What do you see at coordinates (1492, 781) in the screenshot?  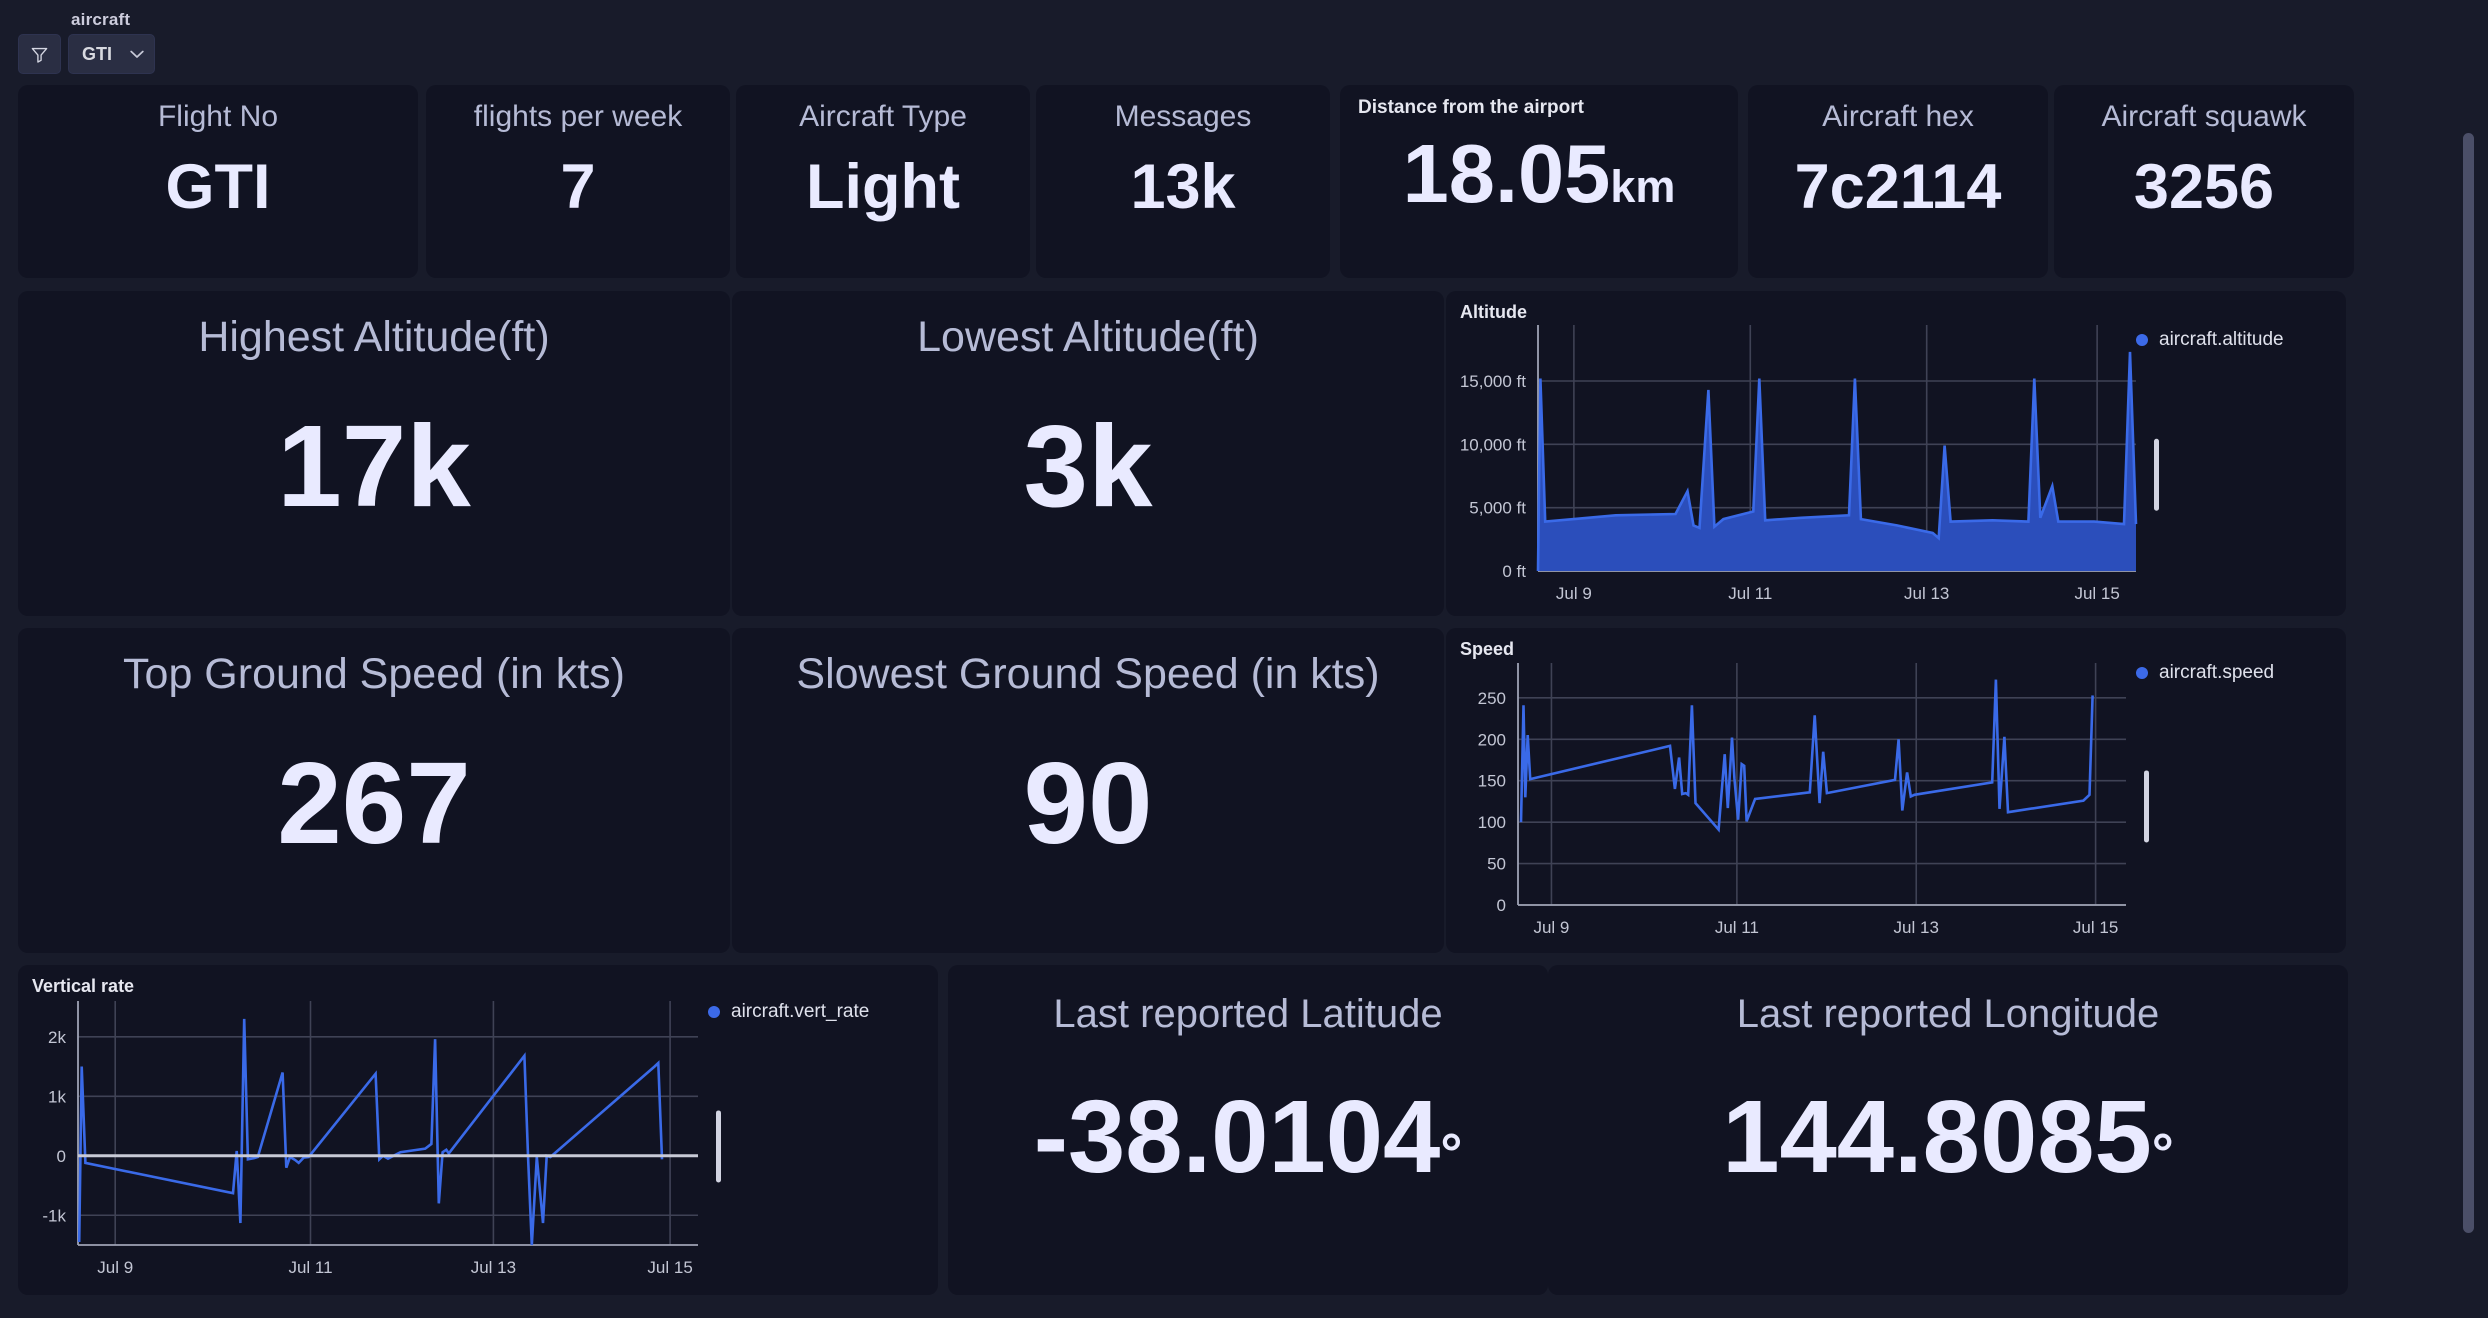 I see `y-axis-tick-label: 150` at bounding box center [1492, 781].